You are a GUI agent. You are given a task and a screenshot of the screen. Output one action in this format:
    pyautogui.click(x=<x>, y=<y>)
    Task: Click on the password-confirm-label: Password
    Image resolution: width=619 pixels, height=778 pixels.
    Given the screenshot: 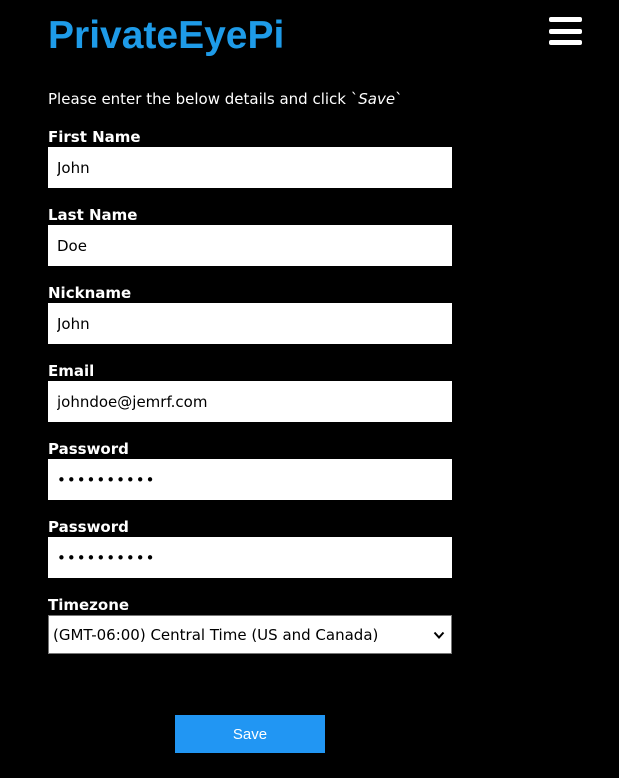 What is the action you would take?
    pyautogui.click(x=88, y=527)
    